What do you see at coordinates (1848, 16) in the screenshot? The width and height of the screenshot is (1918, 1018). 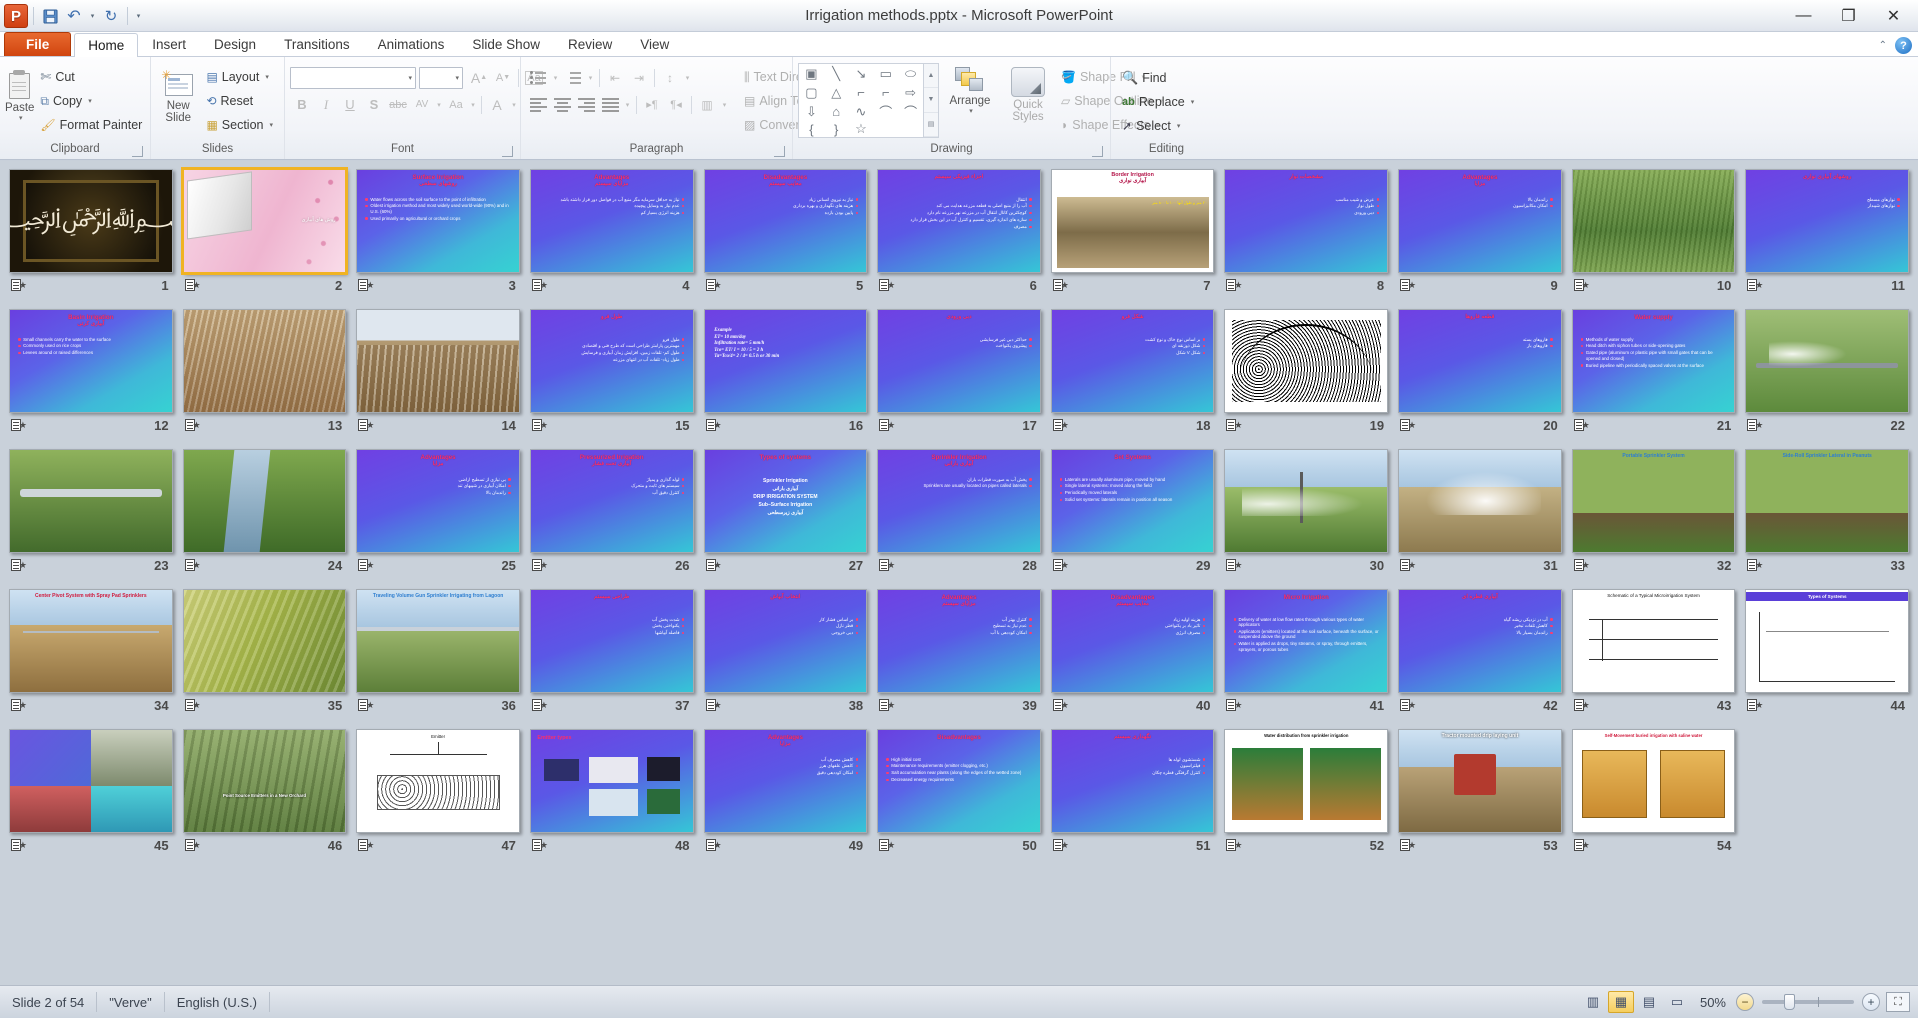 I see `restore-button: ❐` at bounding box center [1848, 16].